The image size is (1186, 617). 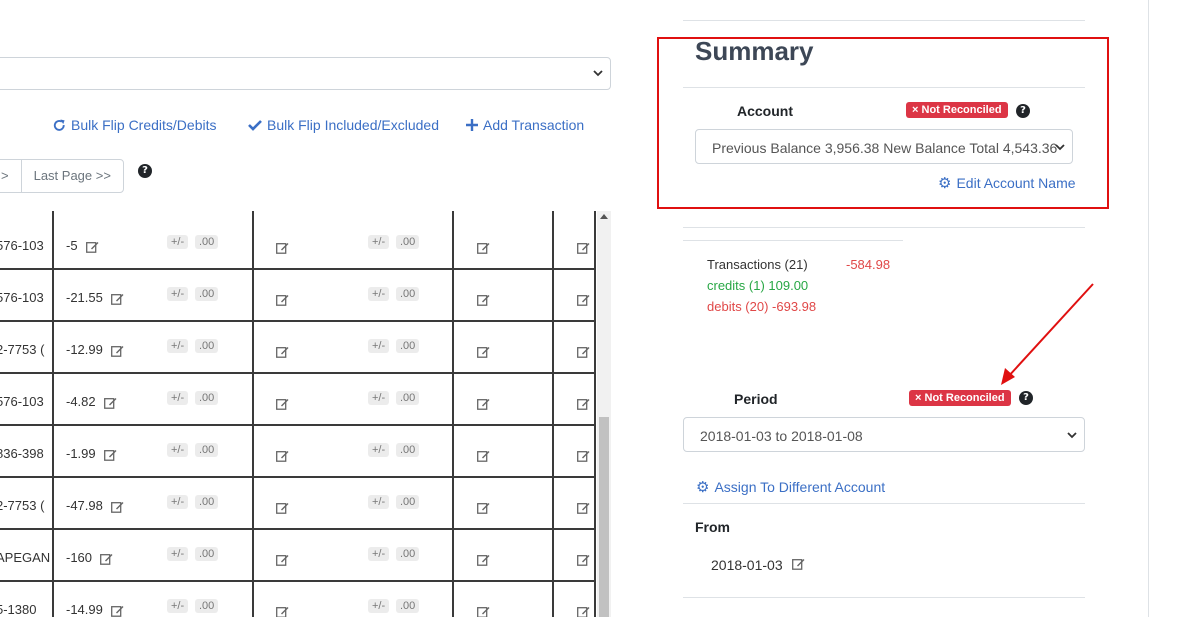 I want to click on row-description: 836-398, so click(x=22, y=453).